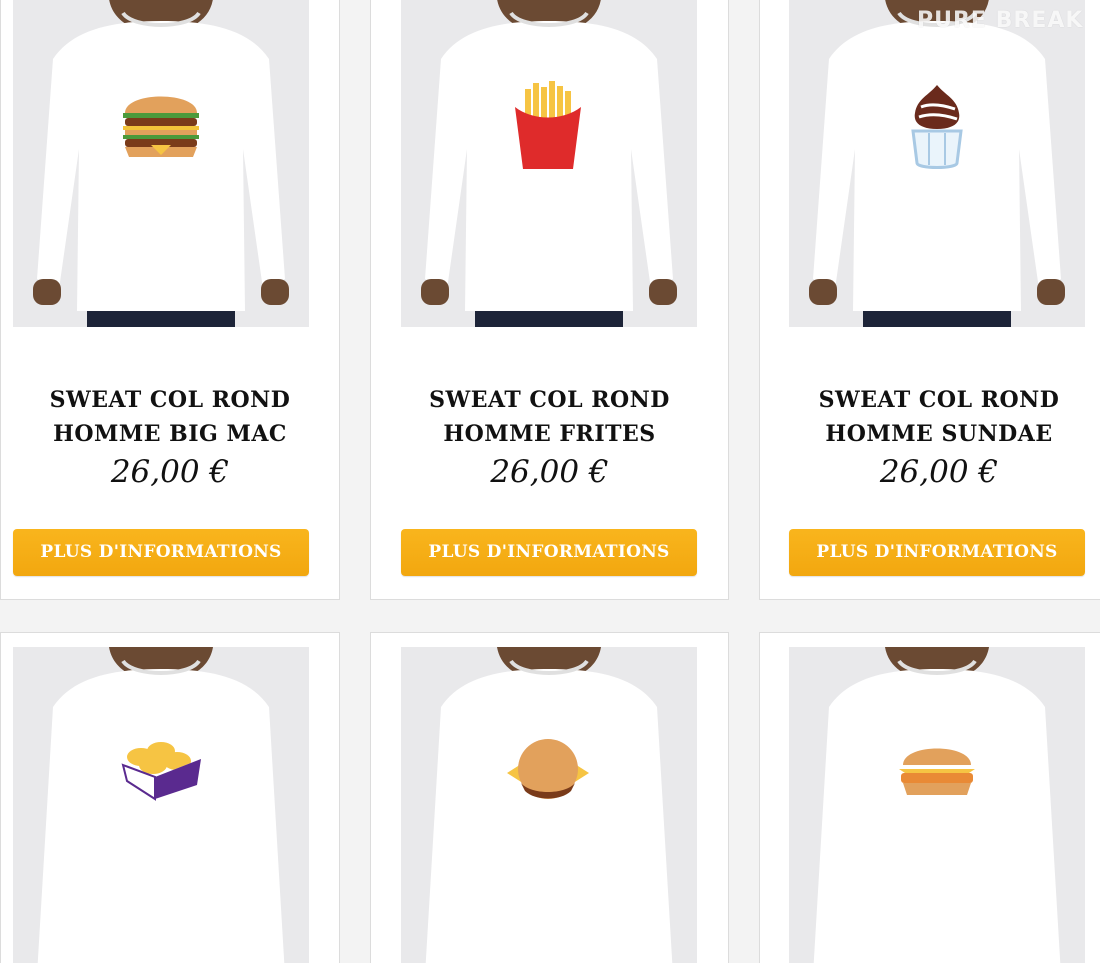 Image resolution: width=1100 pixels, height=963 pixels. I want to click on product-title: SWEAT COL ROND HOMME BIG MAC, so click(170, 417).